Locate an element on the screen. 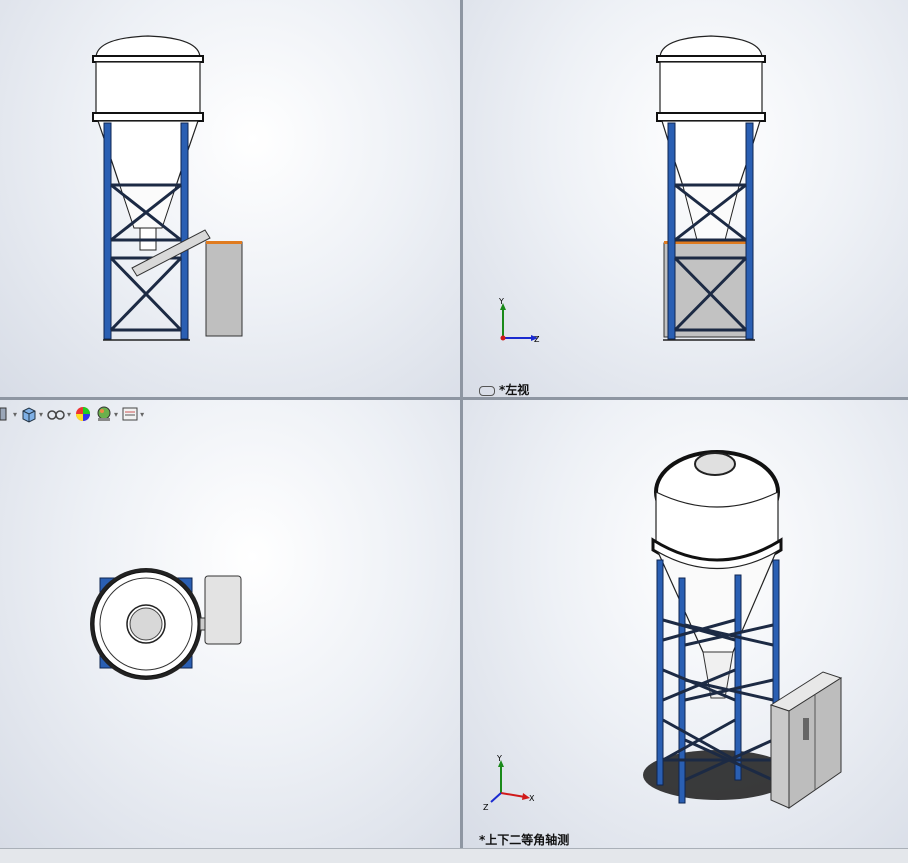 This screenshot has width=908, height=863. edit-appearance-button is located at coordinates (83, 414).